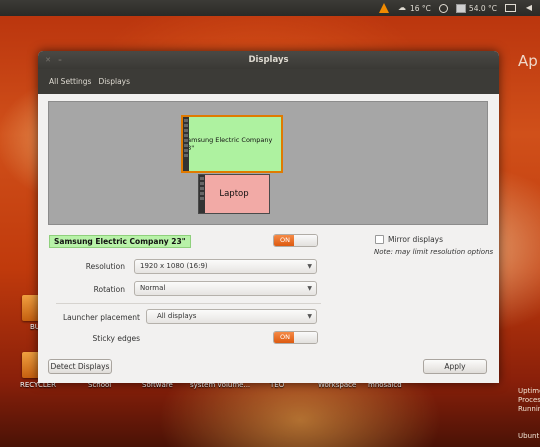 This screenshot has width=540, height=447. I want to click on power-icon, so click(443, 8).